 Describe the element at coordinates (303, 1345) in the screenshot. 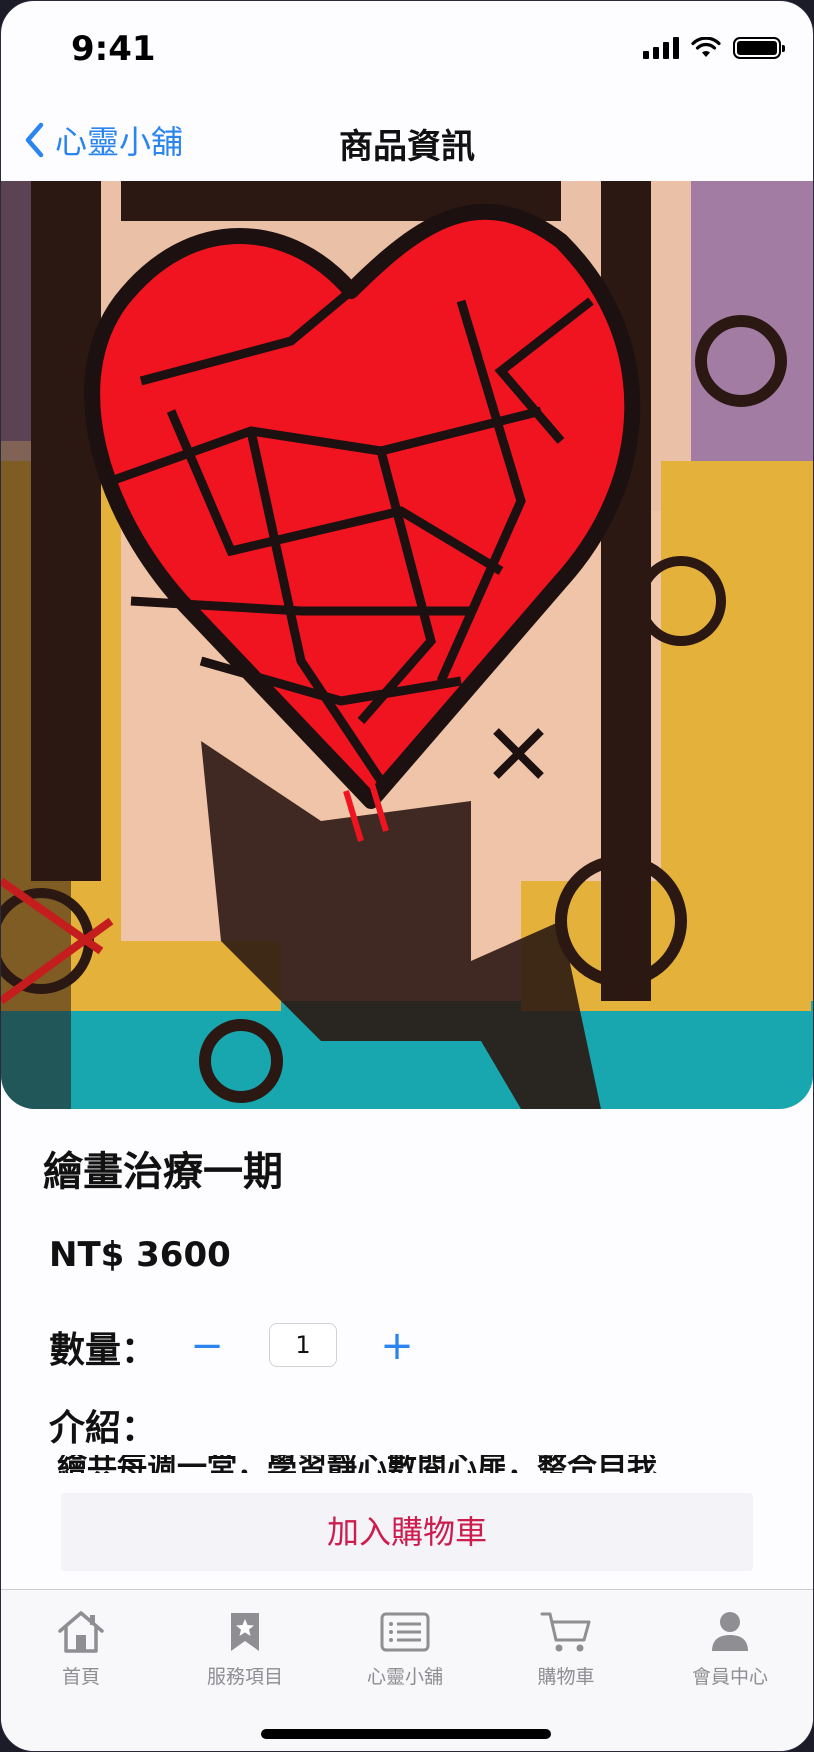

I see `quantity-field: 1` at that location.